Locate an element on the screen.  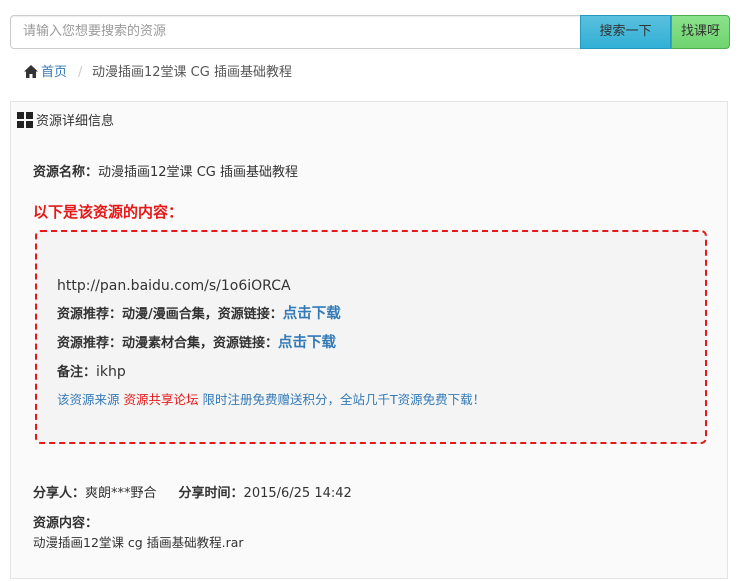
note-label: 备注： is located at coordinates (77, 372).